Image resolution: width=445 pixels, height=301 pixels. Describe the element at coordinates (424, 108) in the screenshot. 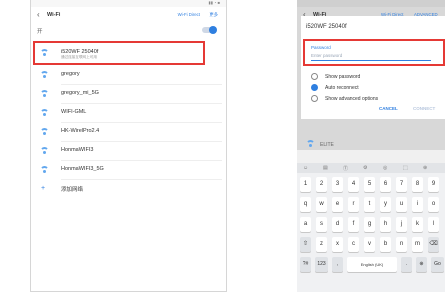

I see `connect-button: CONNECT` at that location.